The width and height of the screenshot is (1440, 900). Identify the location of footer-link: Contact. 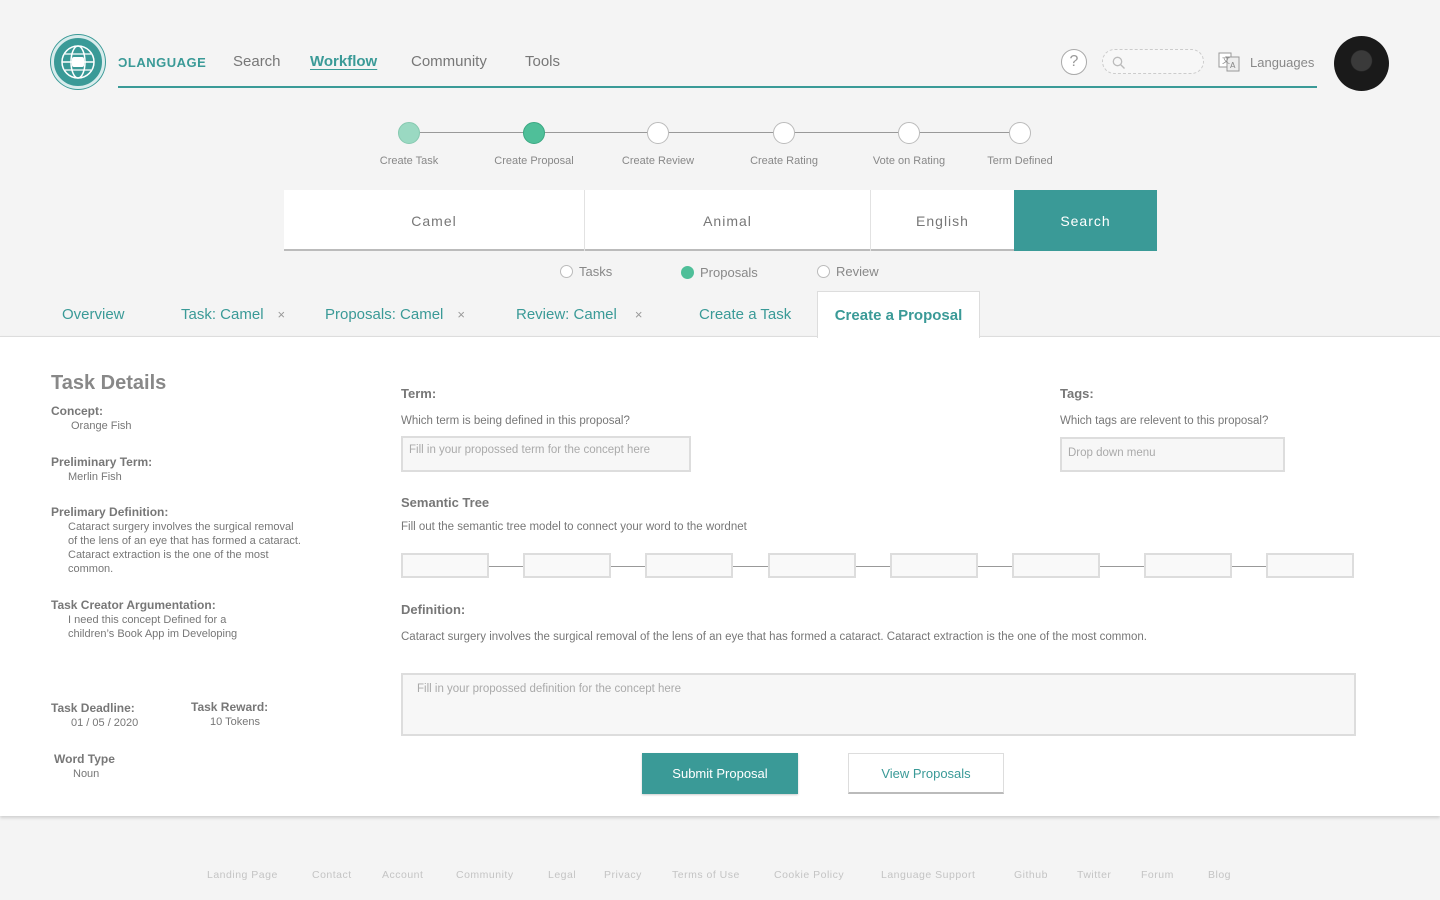
(332, 875).